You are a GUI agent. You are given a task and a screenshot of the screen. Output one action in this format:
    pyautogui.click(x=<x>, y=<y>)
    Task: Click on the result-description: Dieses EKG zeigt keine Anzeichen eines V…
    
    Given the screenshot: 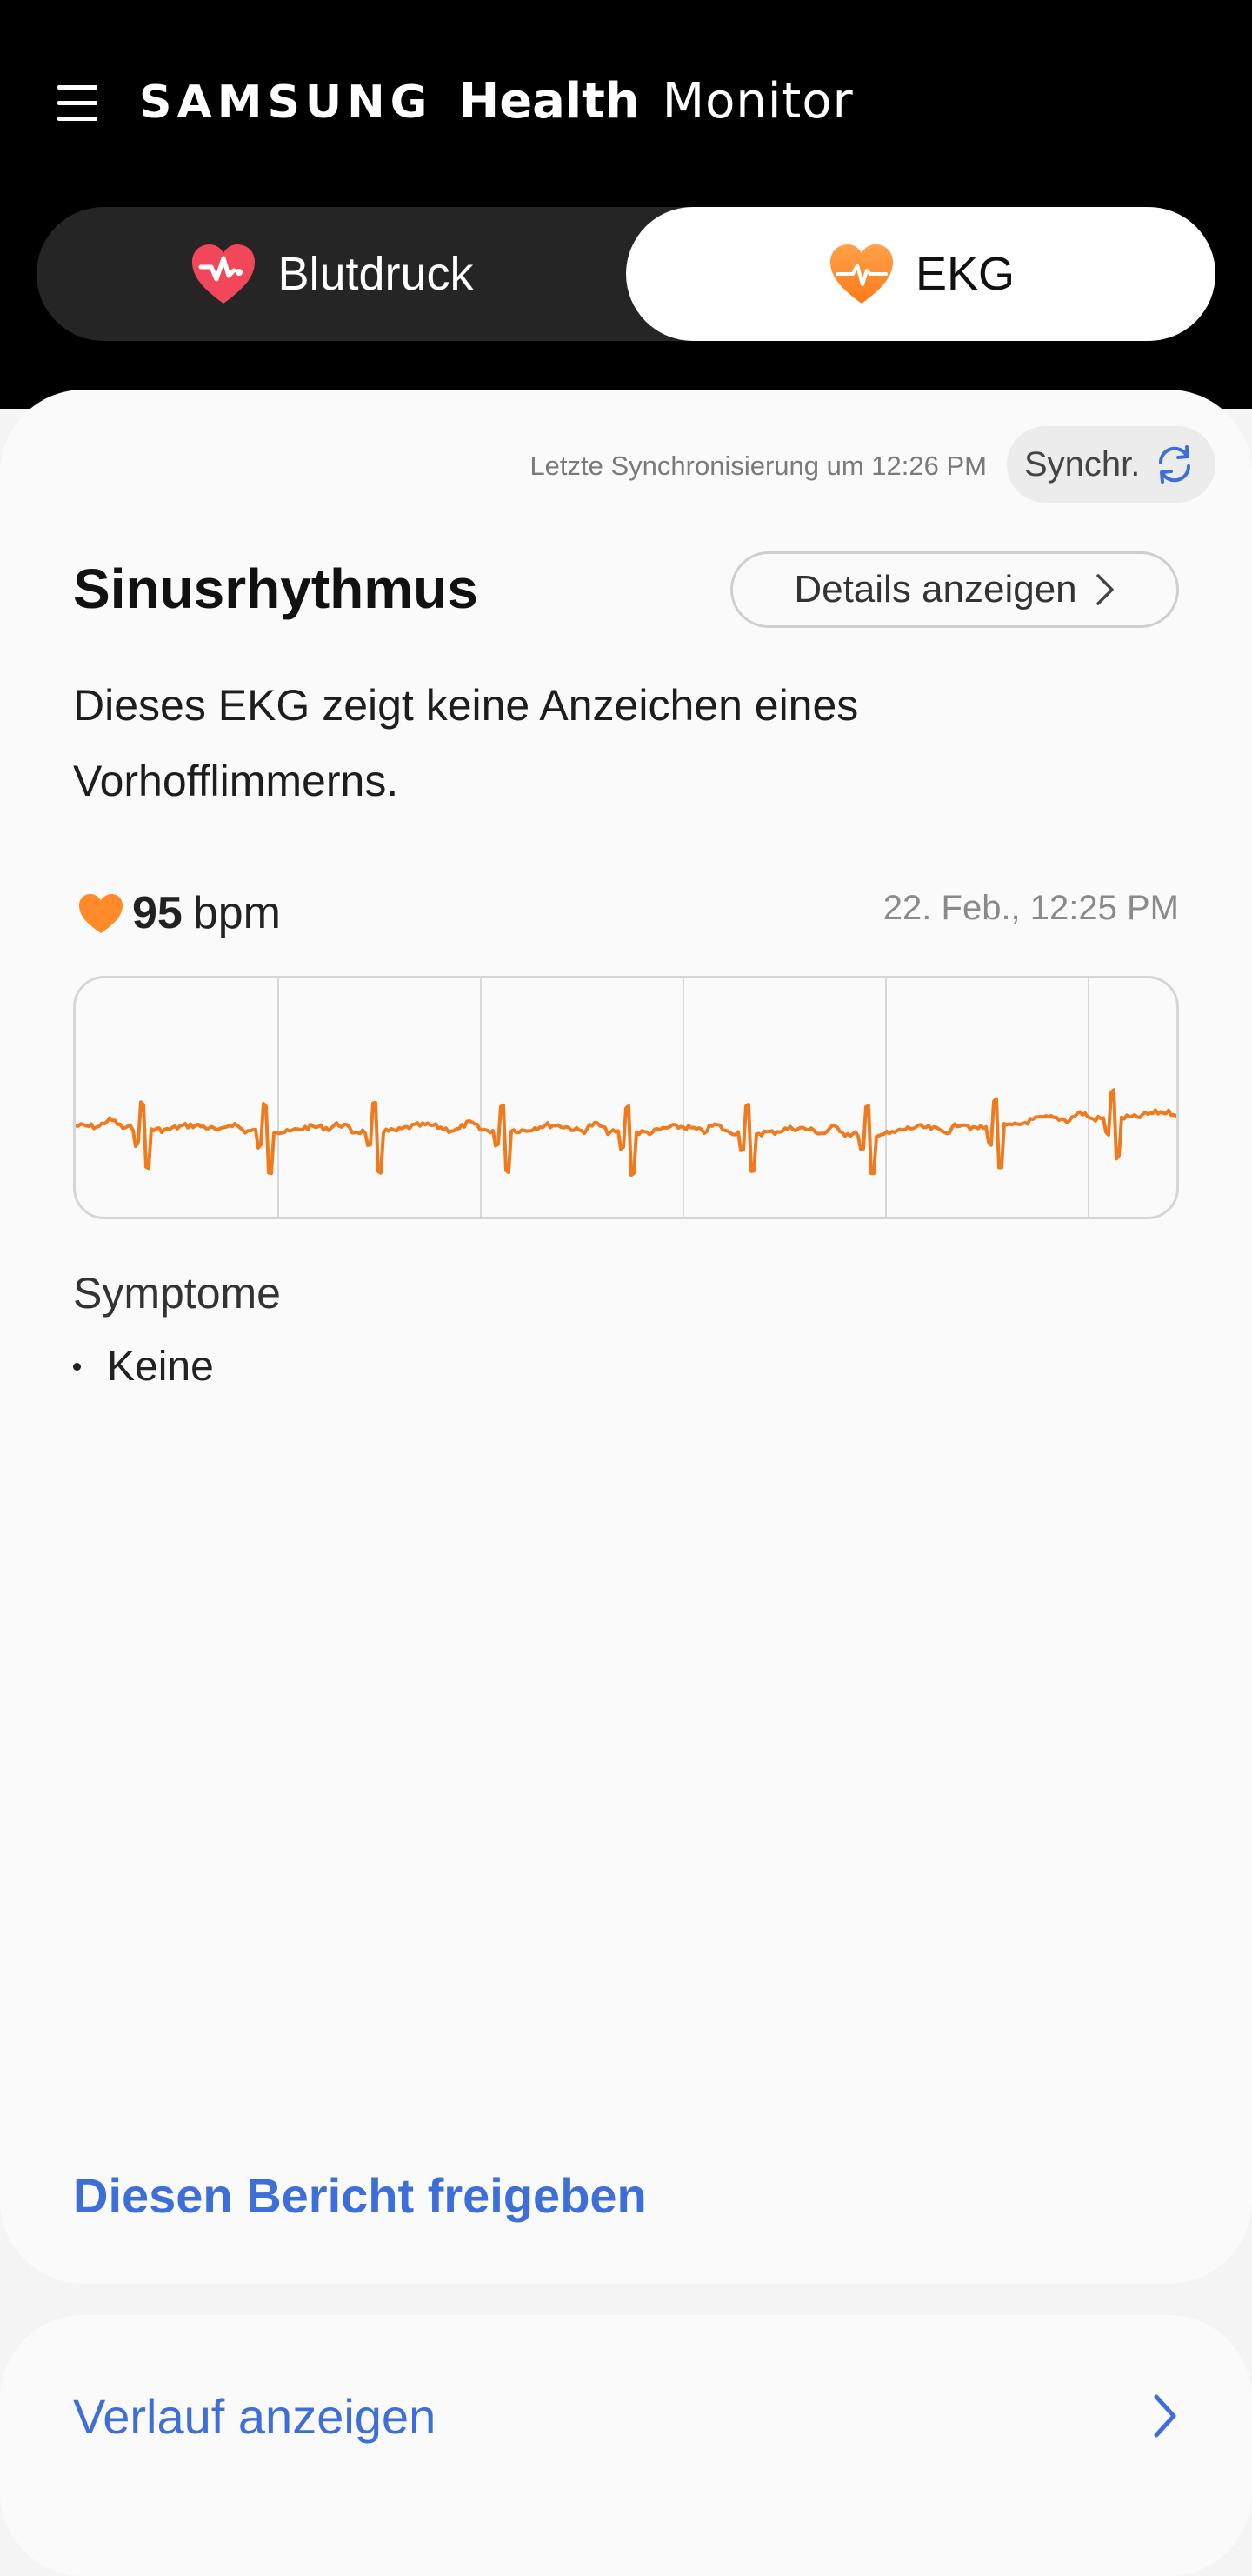 What is the action you would take?
    pyautogui.click(x=466, y=743)
    